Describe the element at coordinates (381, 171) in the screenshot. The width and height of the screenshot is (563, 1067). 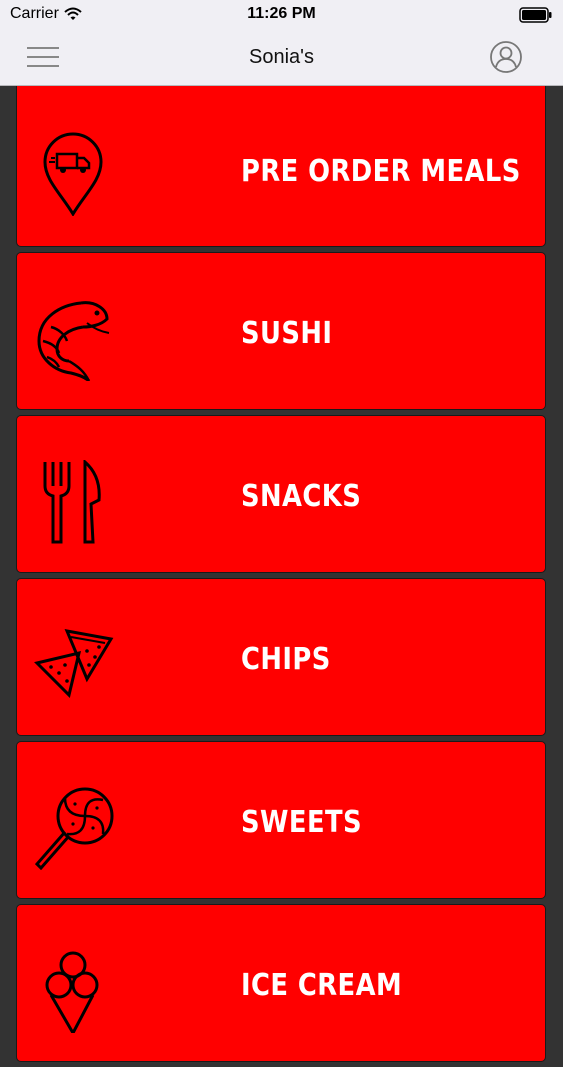
I see `category-label: PRE ORDER MEALS` at that location.